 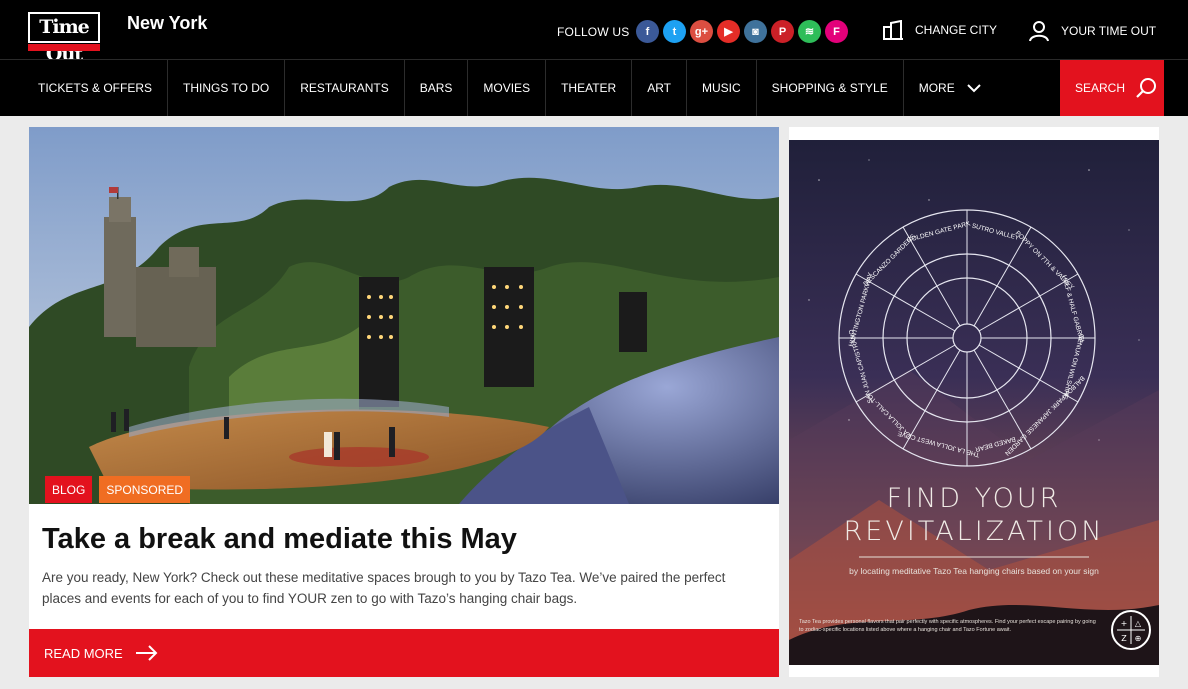 What do you see at coordinates (830, 88) in the screenshot?
I see `nav-item-shopping-style: SHOPPING & STYLE` at bounding box center [830, 88].